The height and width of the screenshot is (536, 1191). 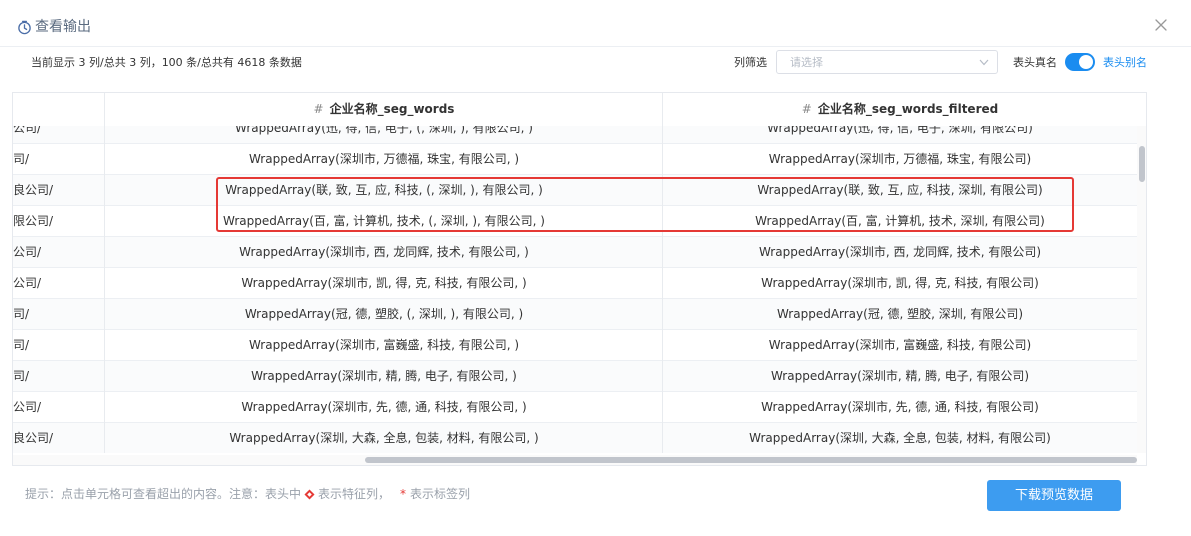 I want to click on toggle-knob, so click(x=1086, y=62).